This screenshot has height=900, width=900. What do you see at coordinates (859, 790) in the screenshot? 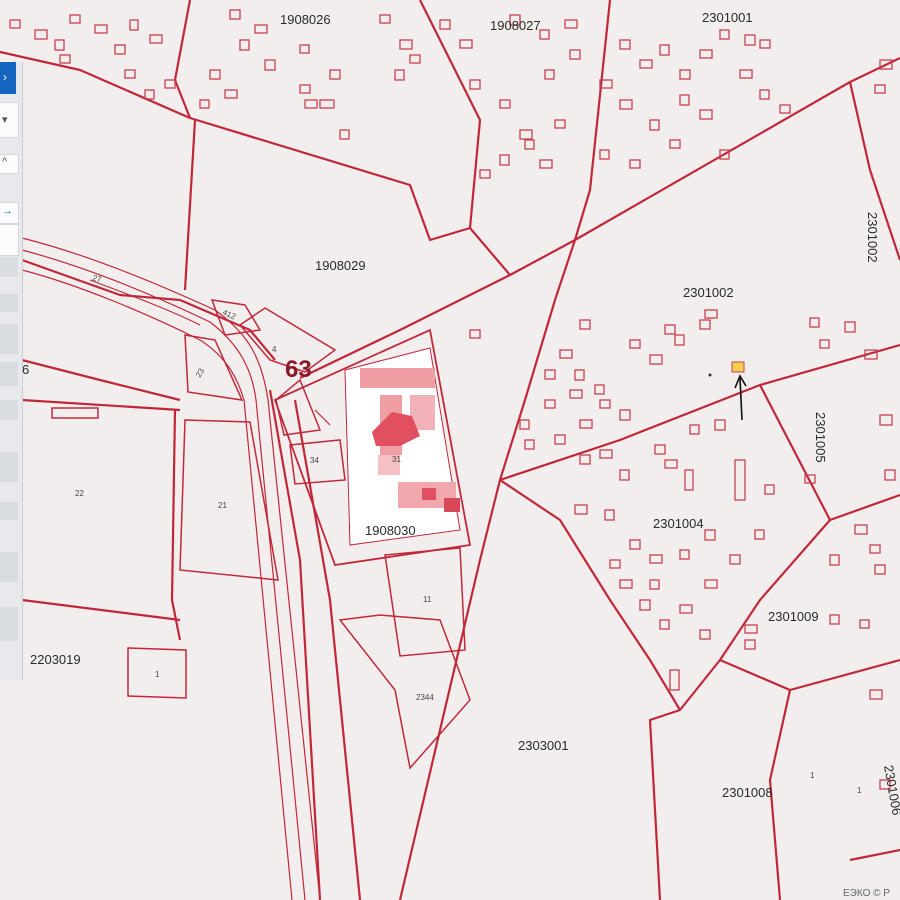
I see `plot-number-1-far: 1` at bounding box center [859, 790].